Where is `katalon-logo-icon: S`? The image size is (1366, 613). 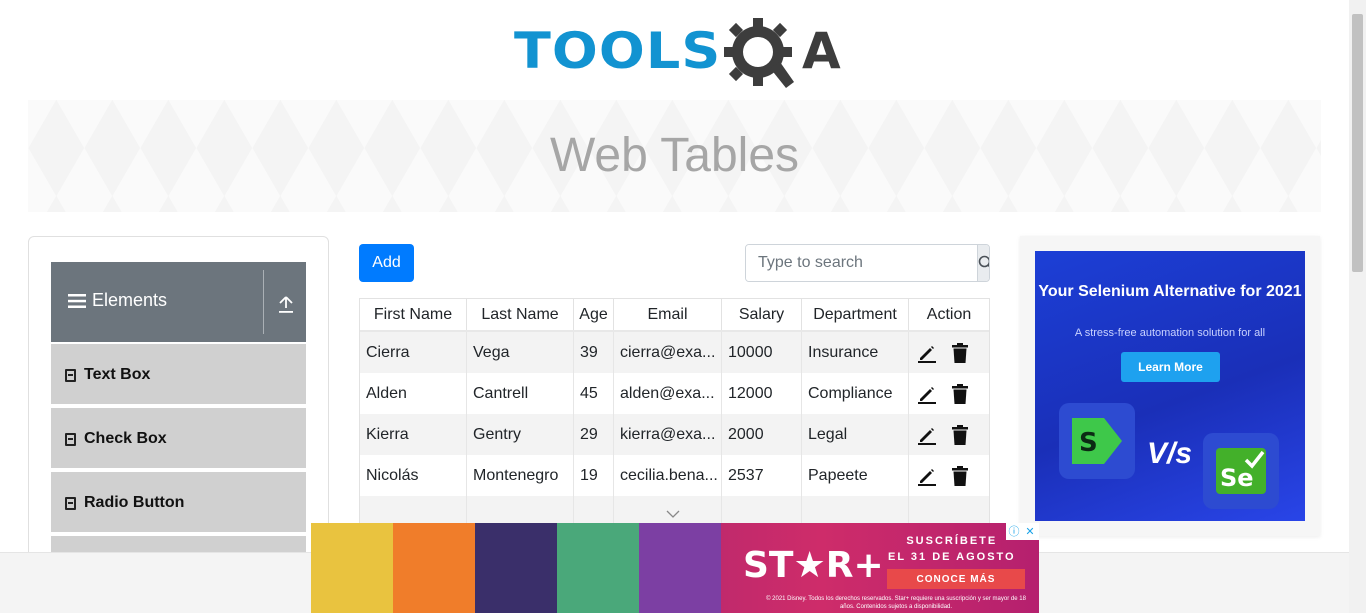
katalon-logo-icon: S is located at coordinates (1097, 441).